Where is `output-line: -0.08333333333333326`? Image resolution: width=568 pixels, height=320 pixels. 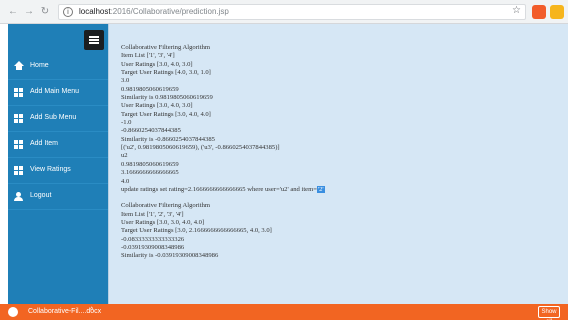 output-line: -0.08333333333333326 is located at coordinates (153, 239).